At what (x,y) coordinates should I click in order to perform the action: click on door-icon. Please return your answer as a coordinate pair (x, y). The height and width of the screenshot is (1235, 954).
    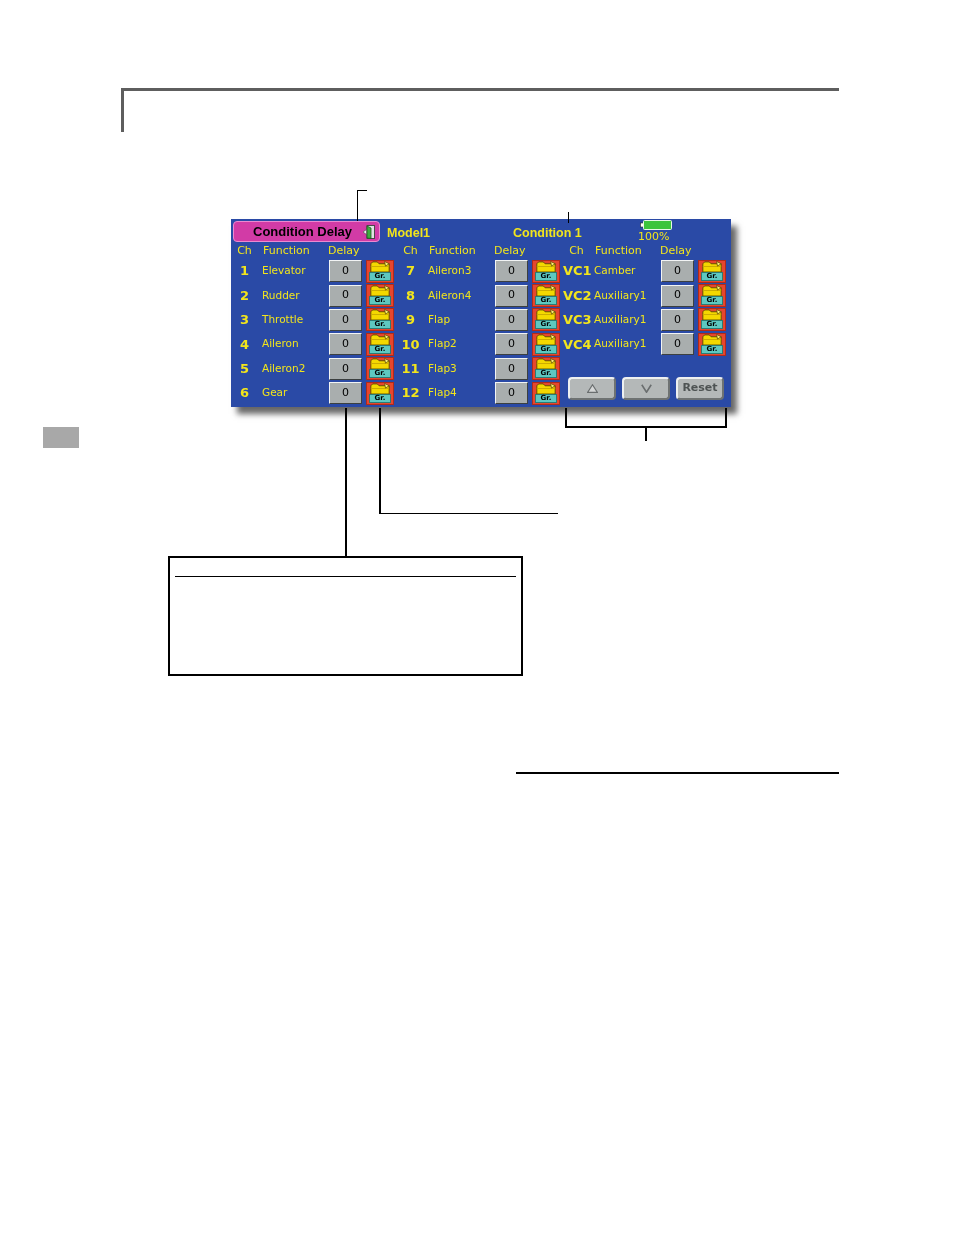
    Looking at the image, I should click on (369, 231).